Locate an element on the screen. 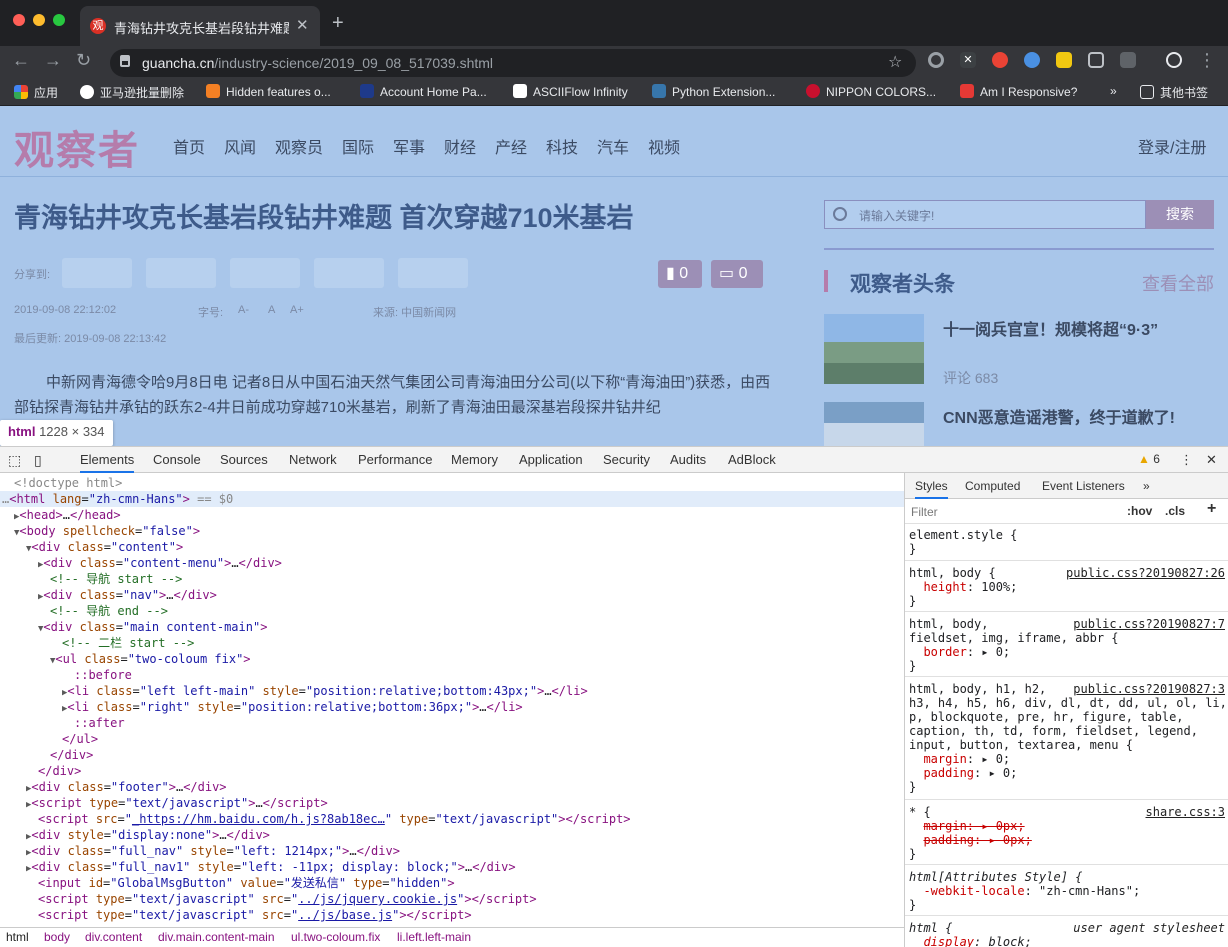 This screenshot has height=947, width=1228. nav-item: 军事 is located at coordinates (409, 146).